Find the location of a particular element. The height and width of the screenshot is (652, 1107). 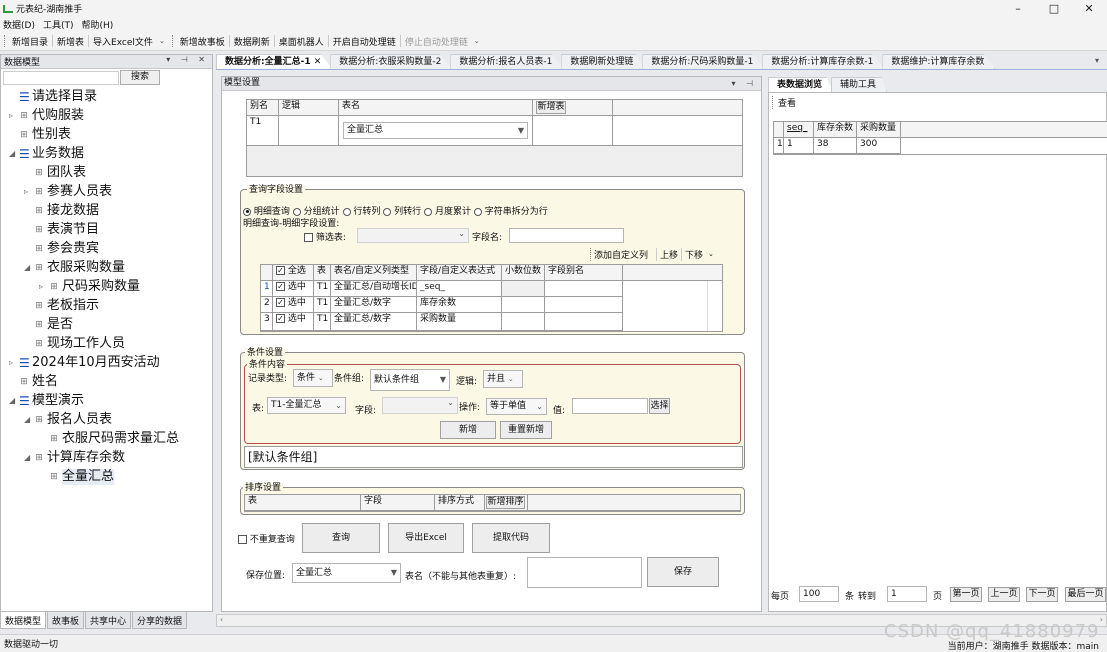

import-excel-button: 导入Excel文件 is located at coordinates (123, 41).